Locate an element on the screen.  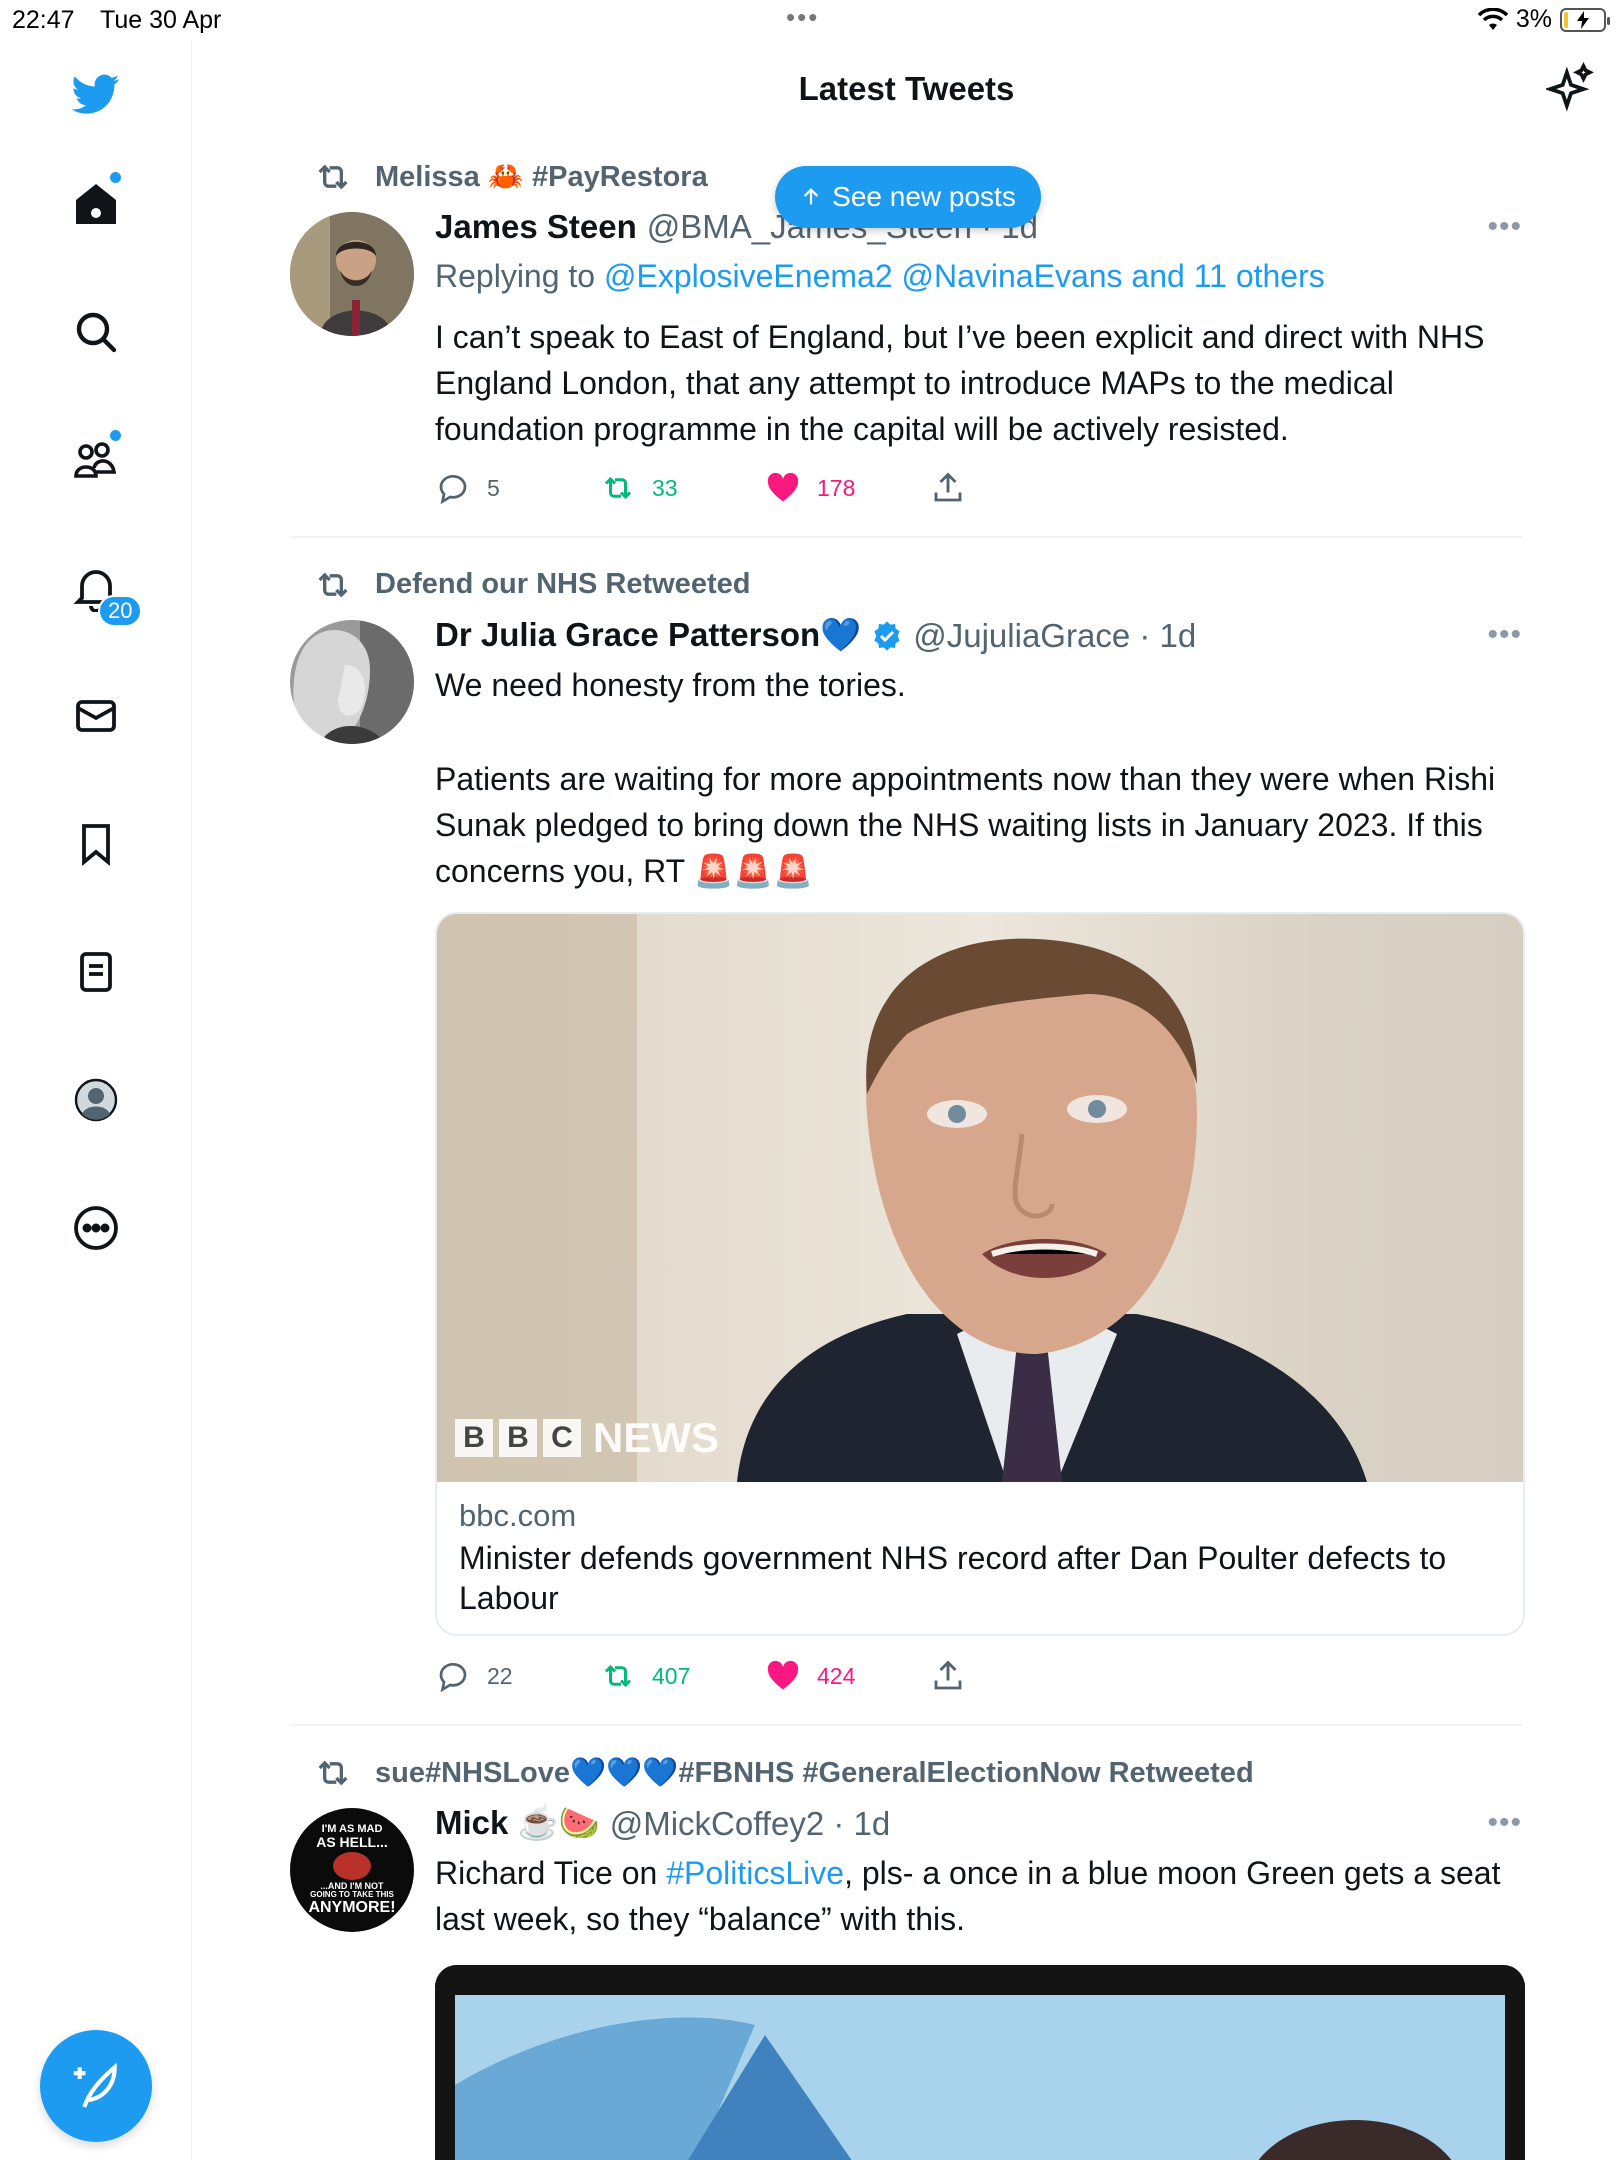
reply-button: 22 is located at coordinates (517, 1676).